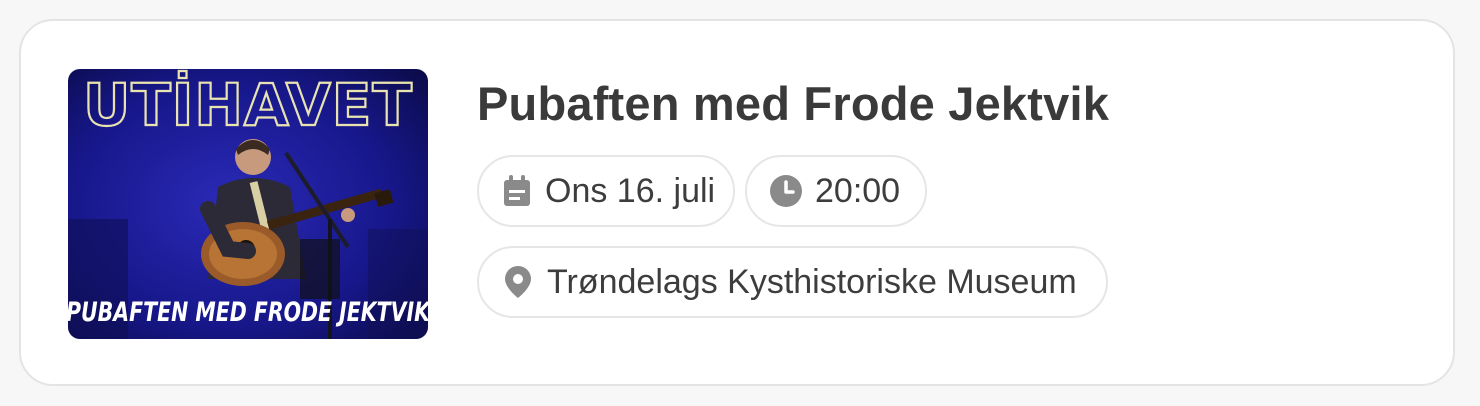 The height and width of the screenshot is (406, 1480). I want to click on event-time-text: 20:00, so click(858, 190).